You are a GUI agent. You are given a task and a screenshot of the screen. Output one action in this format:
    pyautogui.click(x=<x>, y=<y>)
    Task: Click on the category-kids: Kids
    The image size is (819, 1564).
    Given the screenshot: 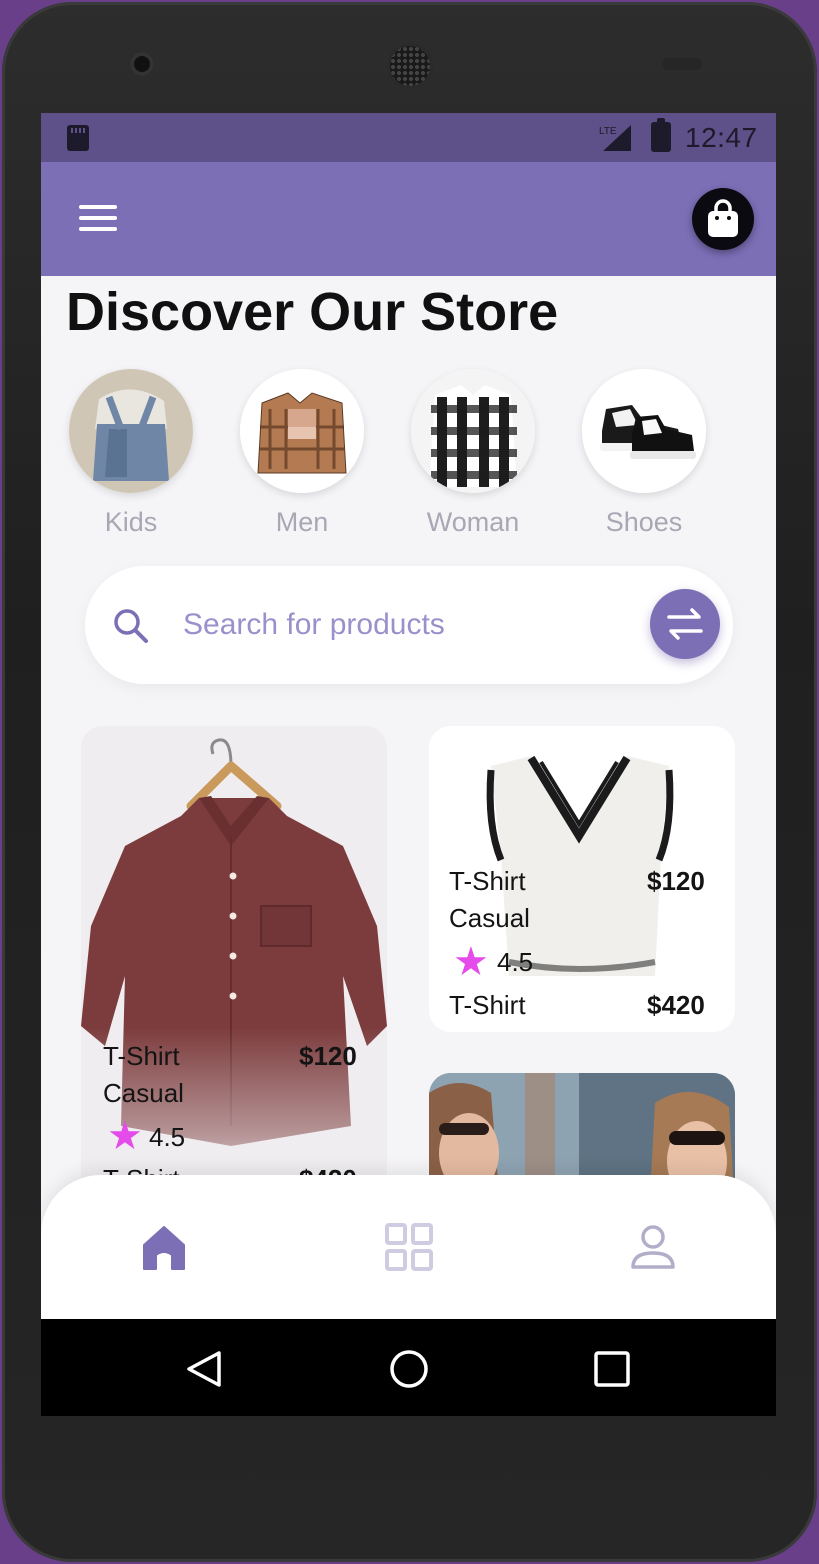 What is the action you would take?
    pyautogui.click(x=131, y=453)
    